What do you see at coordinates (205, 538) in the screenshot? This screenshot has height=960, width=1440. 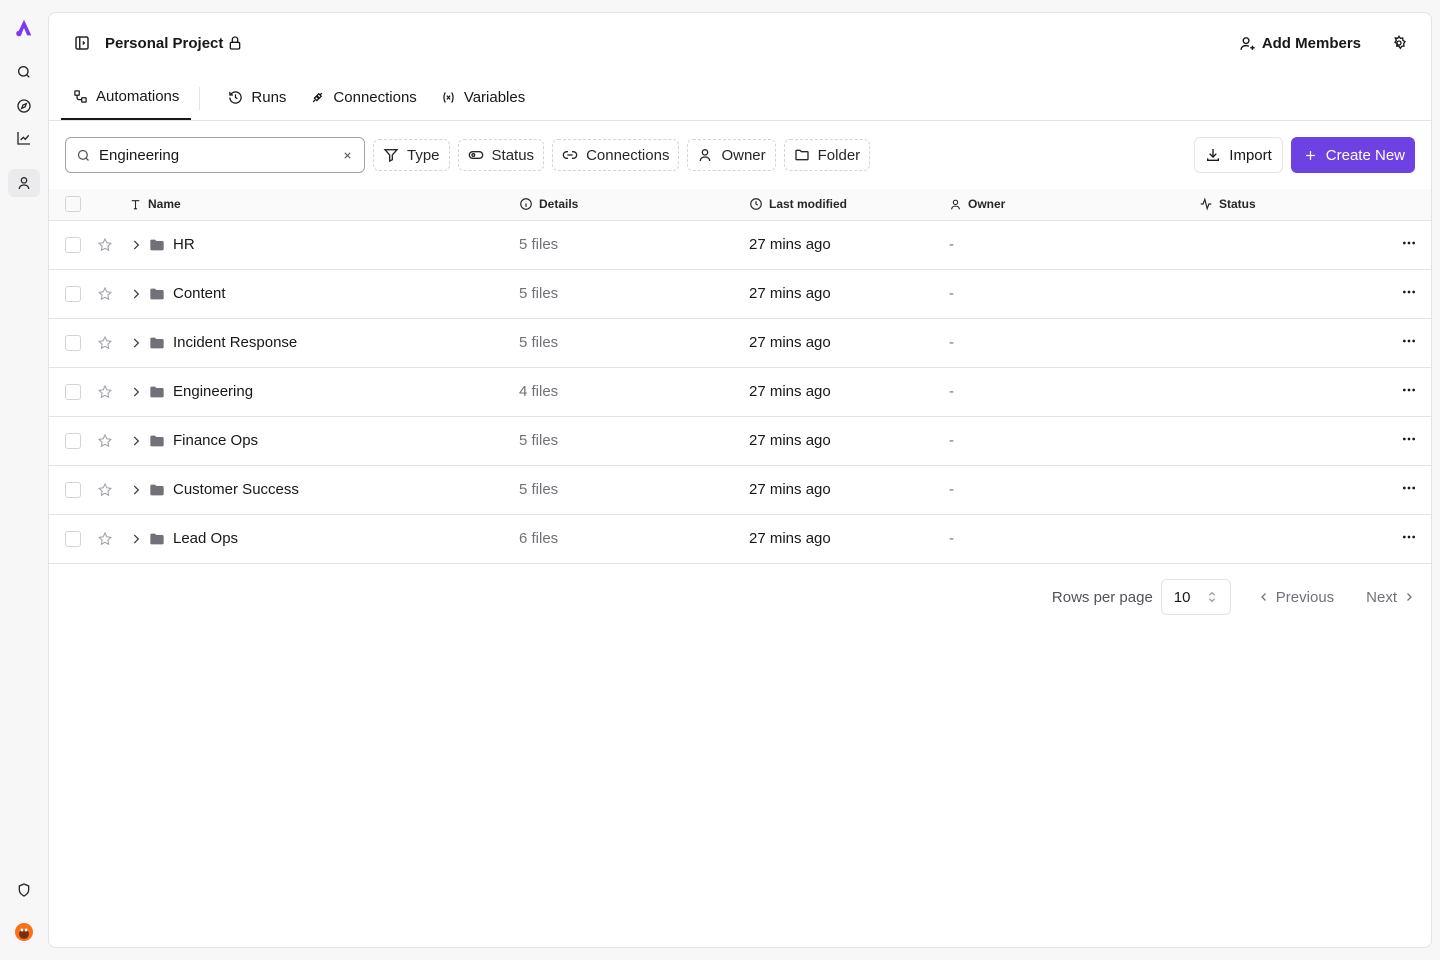 I see `row-name: Lead Ops` at bounding box center [205, 538].